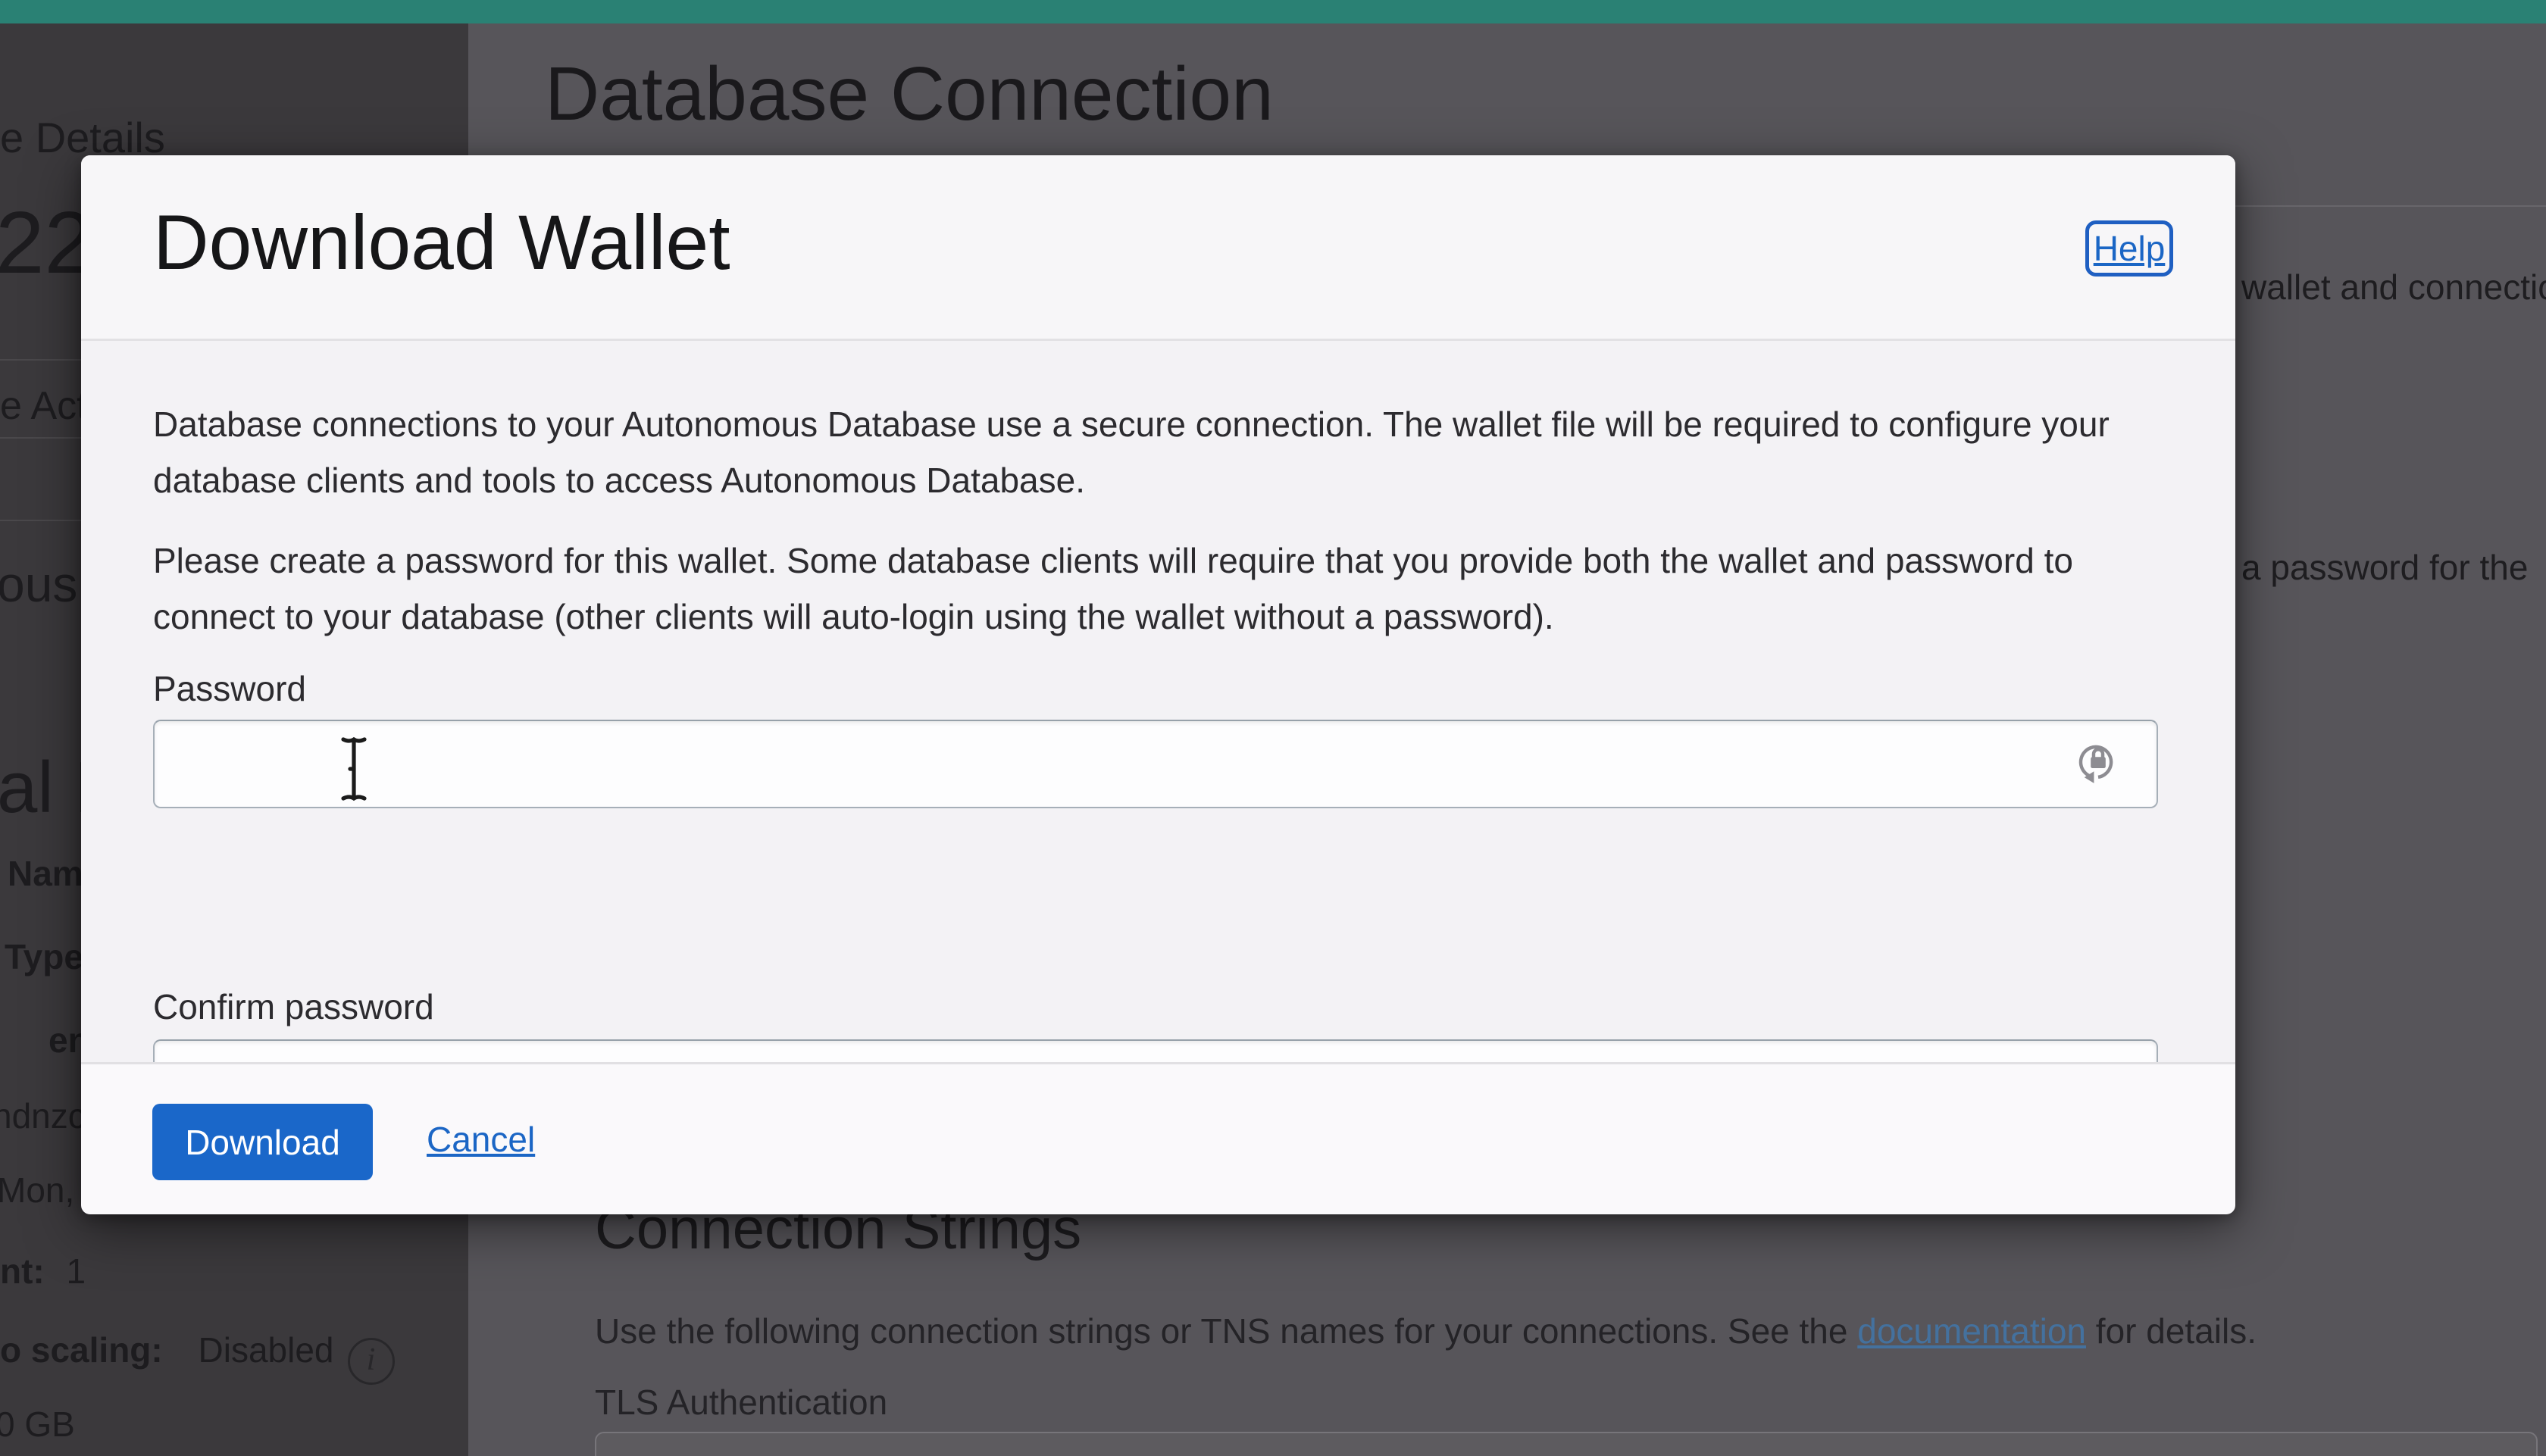 The image size is (2546, 1456). Describe the element at coordinates (266, 1350) in the screenshot. I see `auto-scaling-value: Disabled` at that location.